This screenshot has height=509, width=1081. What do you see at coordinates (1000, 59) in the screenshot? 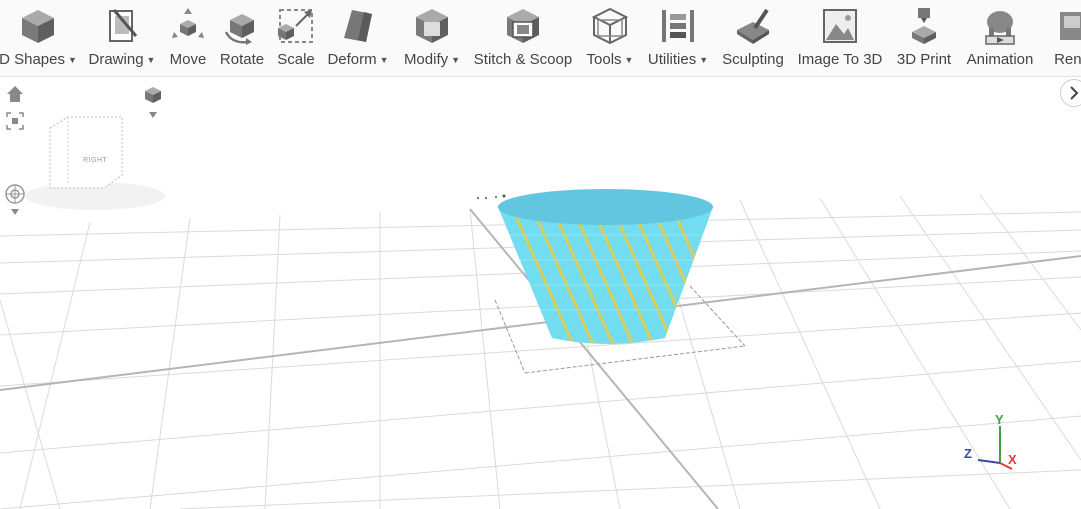
I see `tool-label: Animation` at bounding box center [1000, 59].